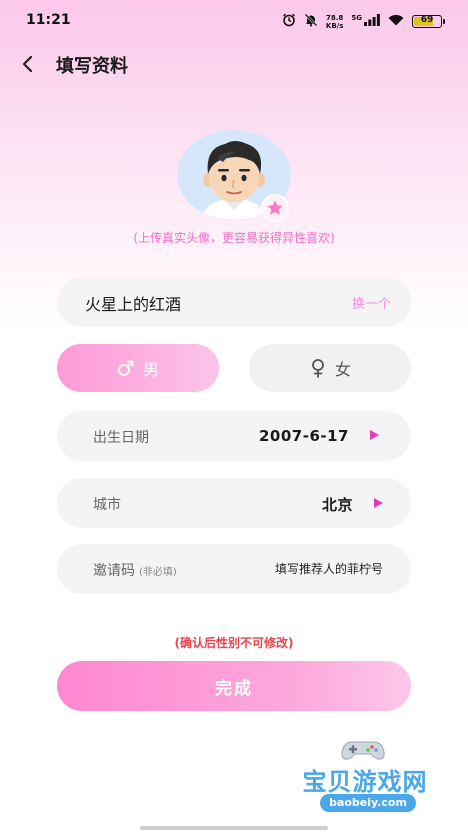  Describe the element at coordinates (396, 21) in the screenshot. I see `wifi-icon` at that location.